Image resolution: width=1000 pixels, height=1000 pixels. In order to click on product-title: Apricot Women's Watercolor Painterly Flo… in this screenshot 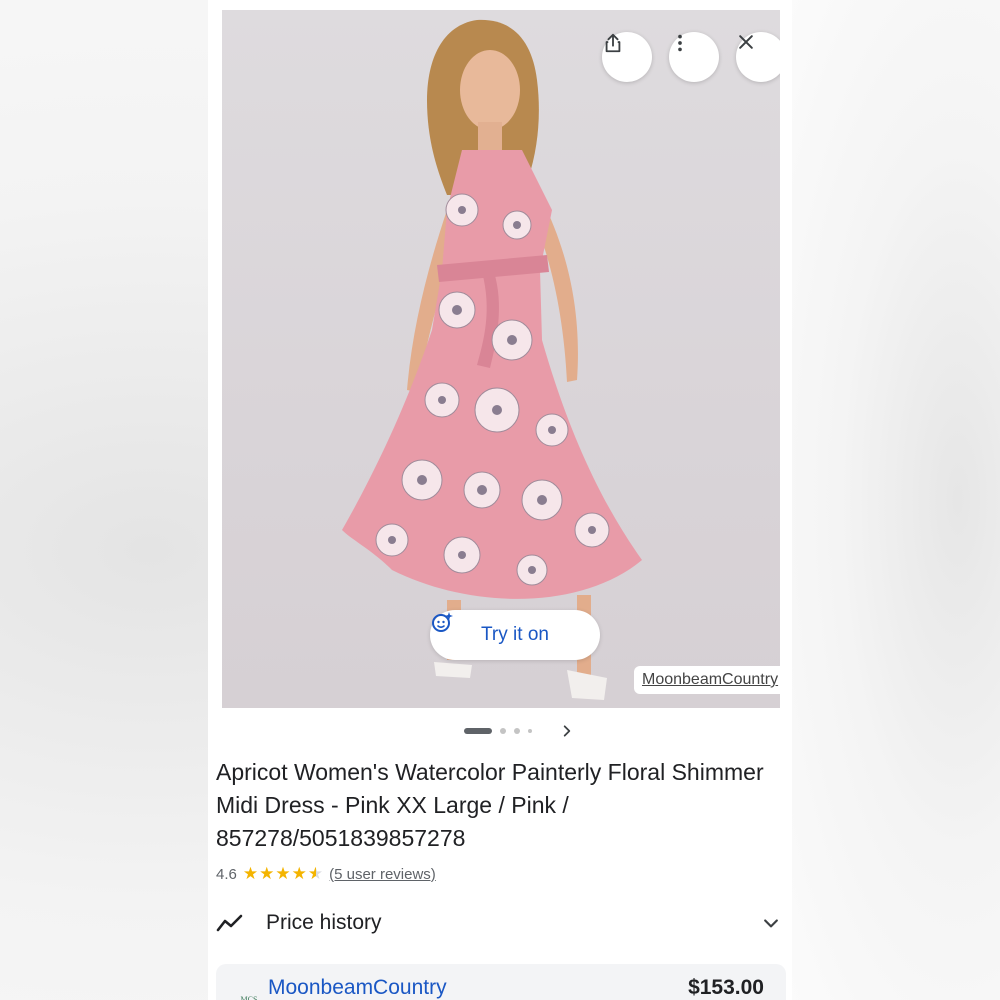, I will do `click(490, 805)`.